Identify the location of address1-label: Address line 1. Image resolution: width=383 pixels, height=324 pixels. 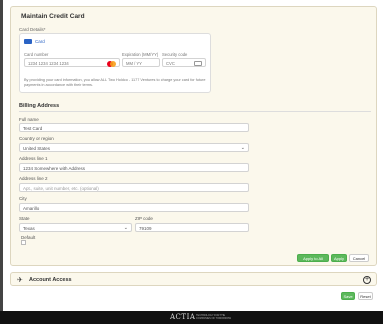
(33, 158).